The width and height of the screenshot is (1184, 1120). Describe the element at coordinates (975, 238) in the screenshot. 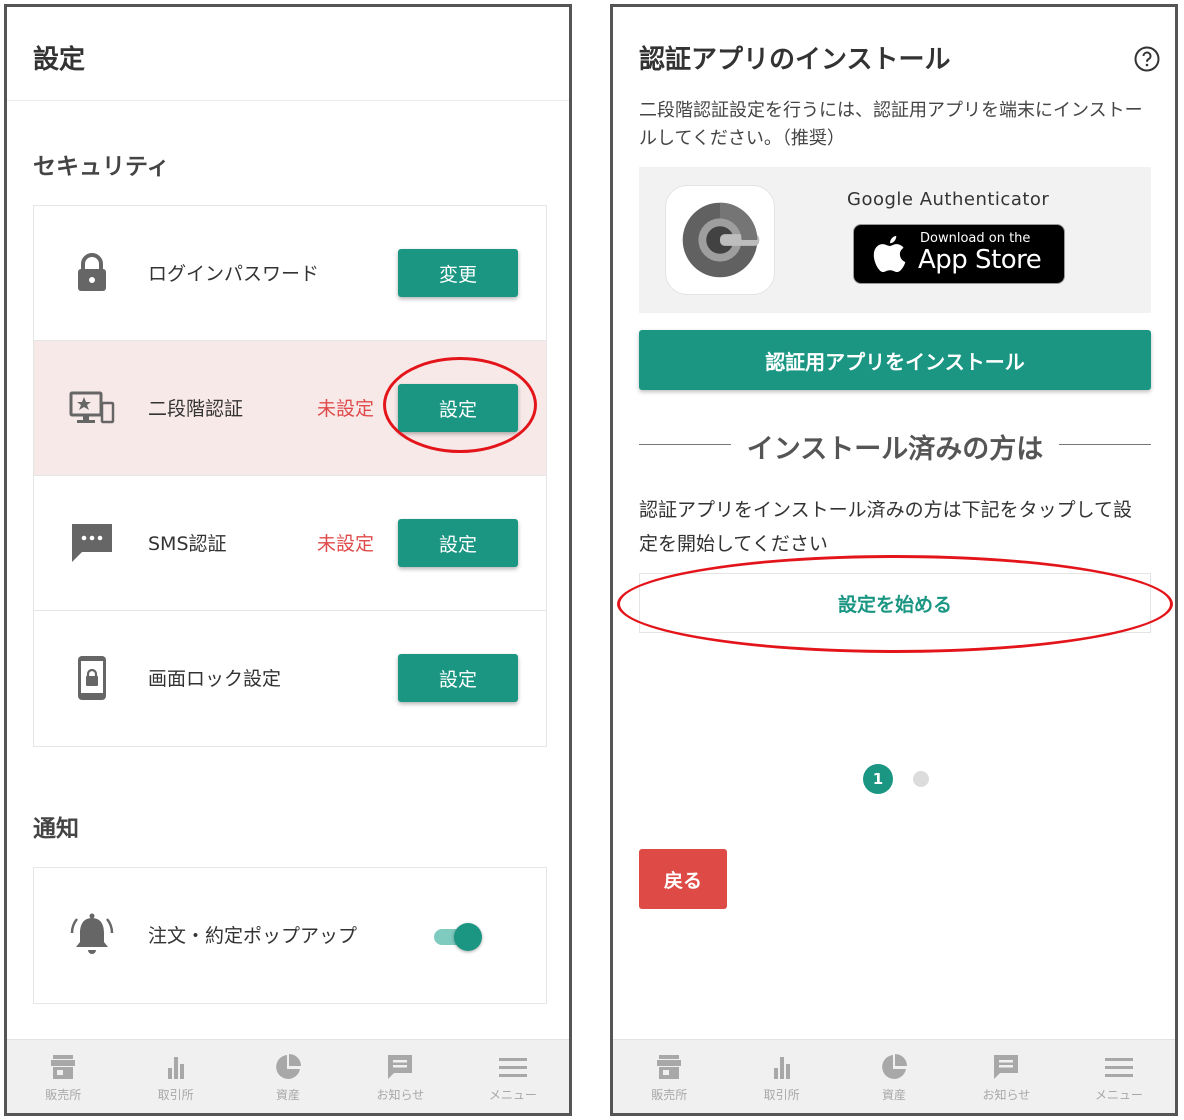

I see `appstore-line1: Download on the` at that location.